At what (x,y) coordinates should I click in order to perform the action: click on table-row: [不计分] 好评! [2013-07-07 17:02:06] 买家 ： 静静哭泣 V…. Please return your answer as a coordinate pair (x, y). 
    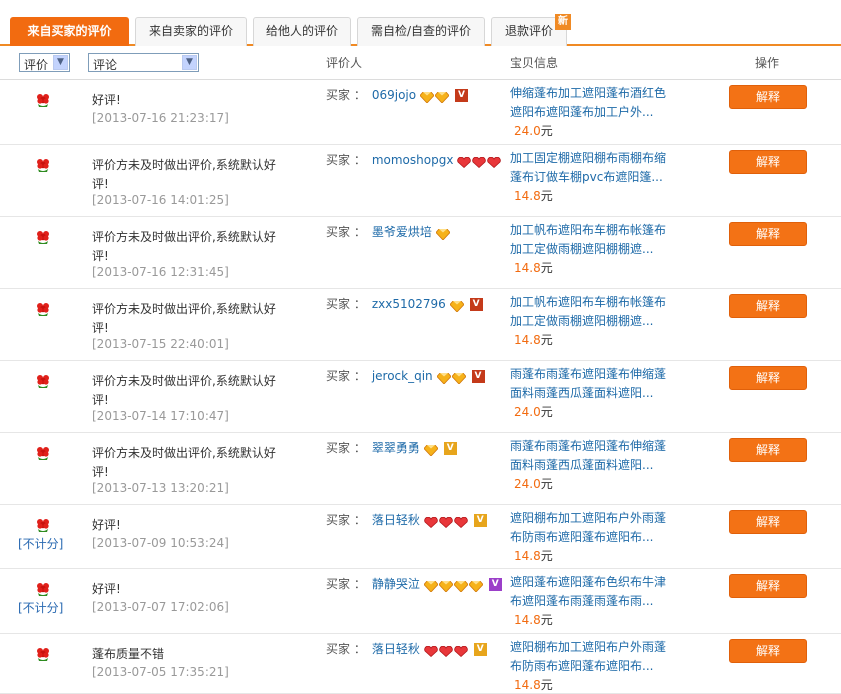
    Looking at the image, I should click on (420, 601).